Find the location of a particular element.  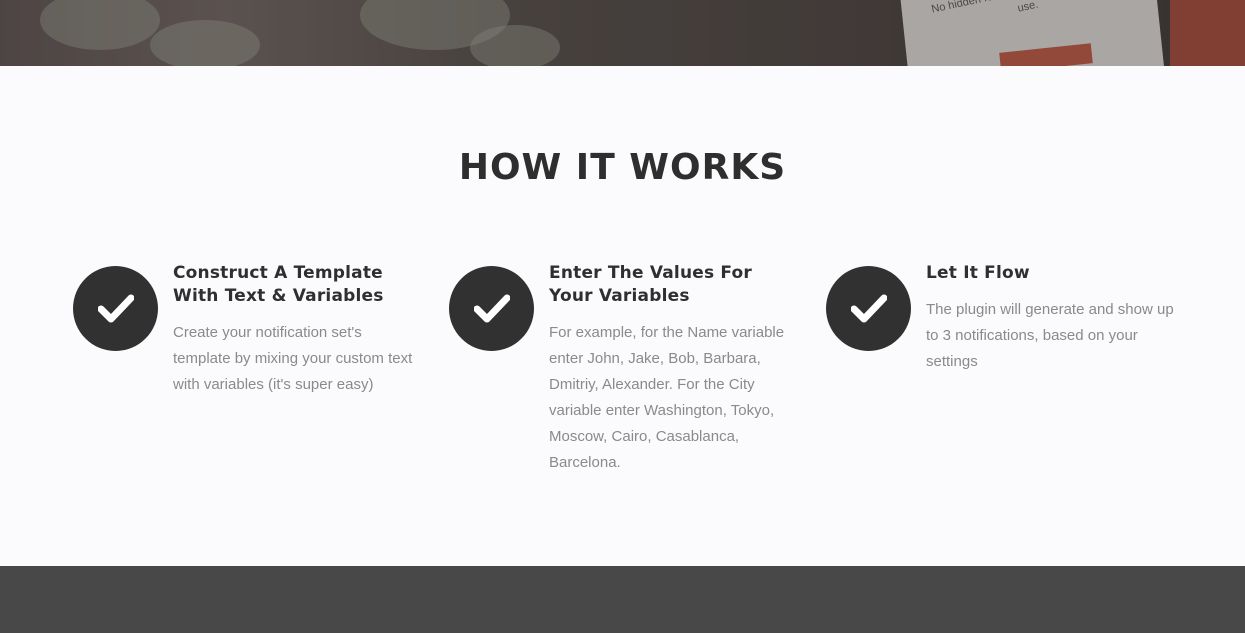

section-title: HOW IT WORKS is located at coordinates (622, 167).